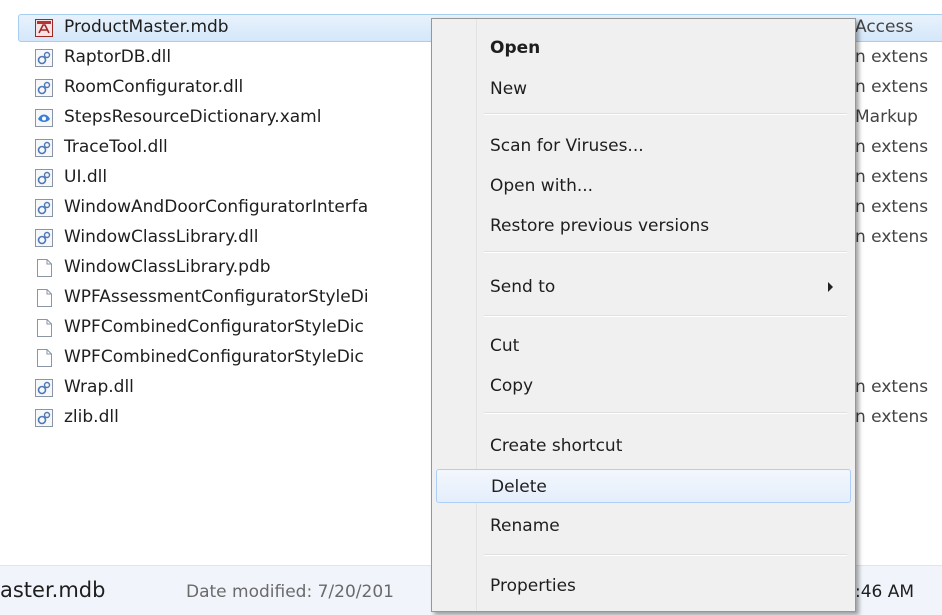 This screenshot has height=615, width=942. I want to click on menu-item-restore-previous-versions: Restore previous versions, so click(643, 226).